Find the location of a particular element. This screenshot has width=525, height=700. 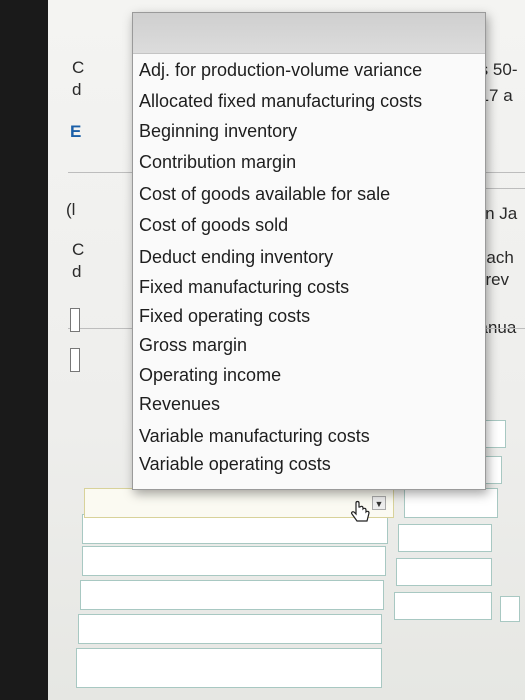

left-fragment-5: C is located at coordinates (78, 249).